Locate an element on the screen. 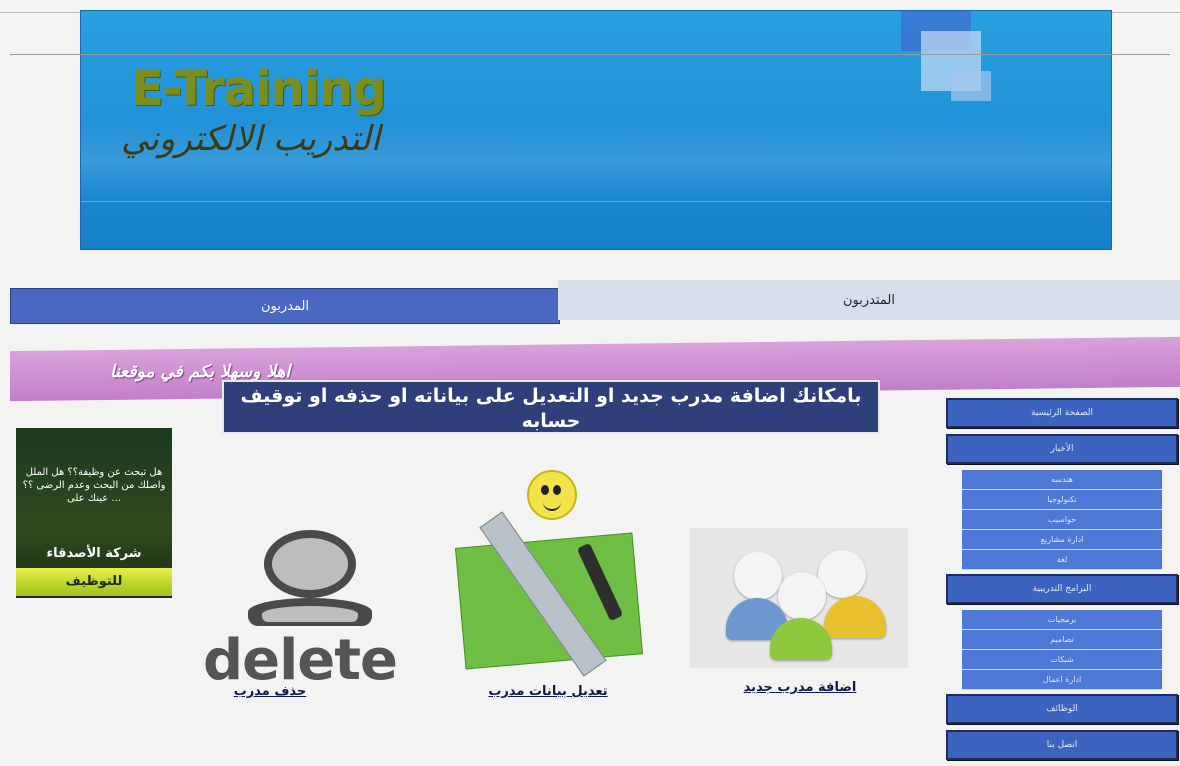 The width and height of the screenshot is (1180, 766). welcome-text: اهلا وسهلا بكم في موقعنا is located at coordinates (200, 372).